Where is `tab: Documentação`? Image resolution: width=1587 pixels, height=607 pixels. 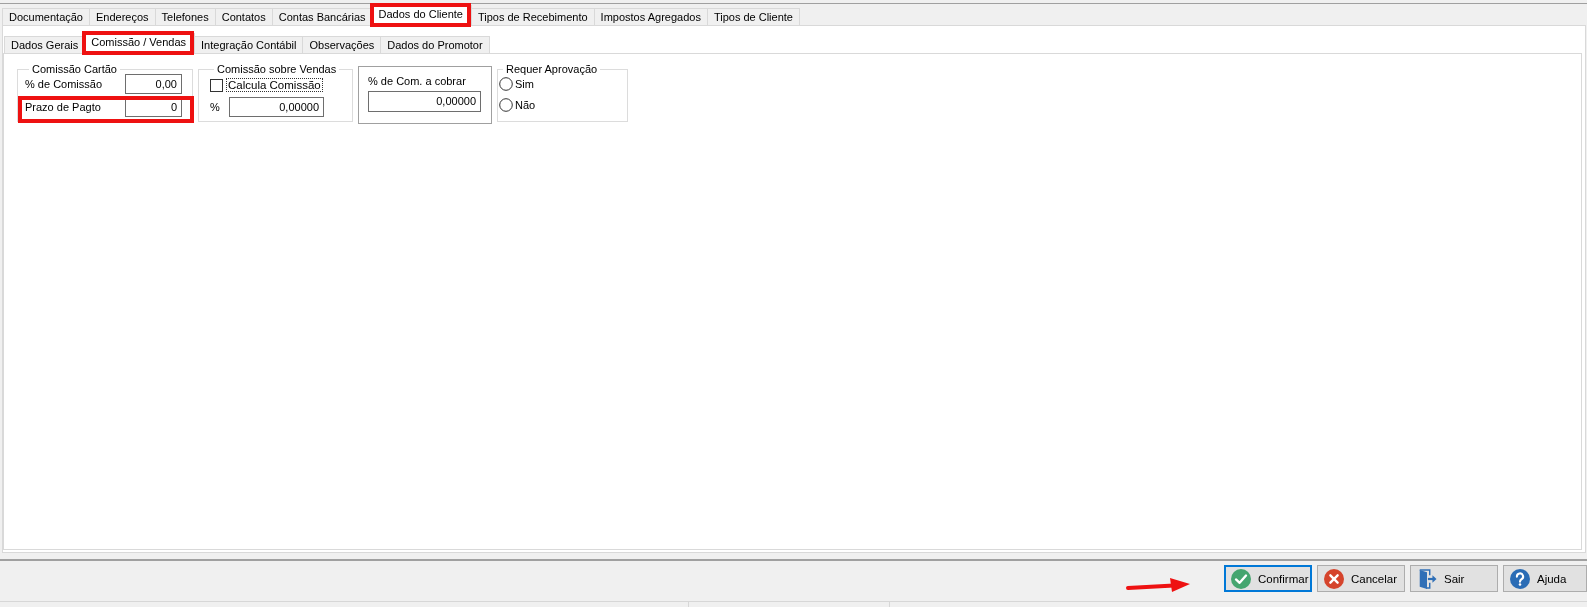
tab: Documentação is located at coordinates (46, 16).